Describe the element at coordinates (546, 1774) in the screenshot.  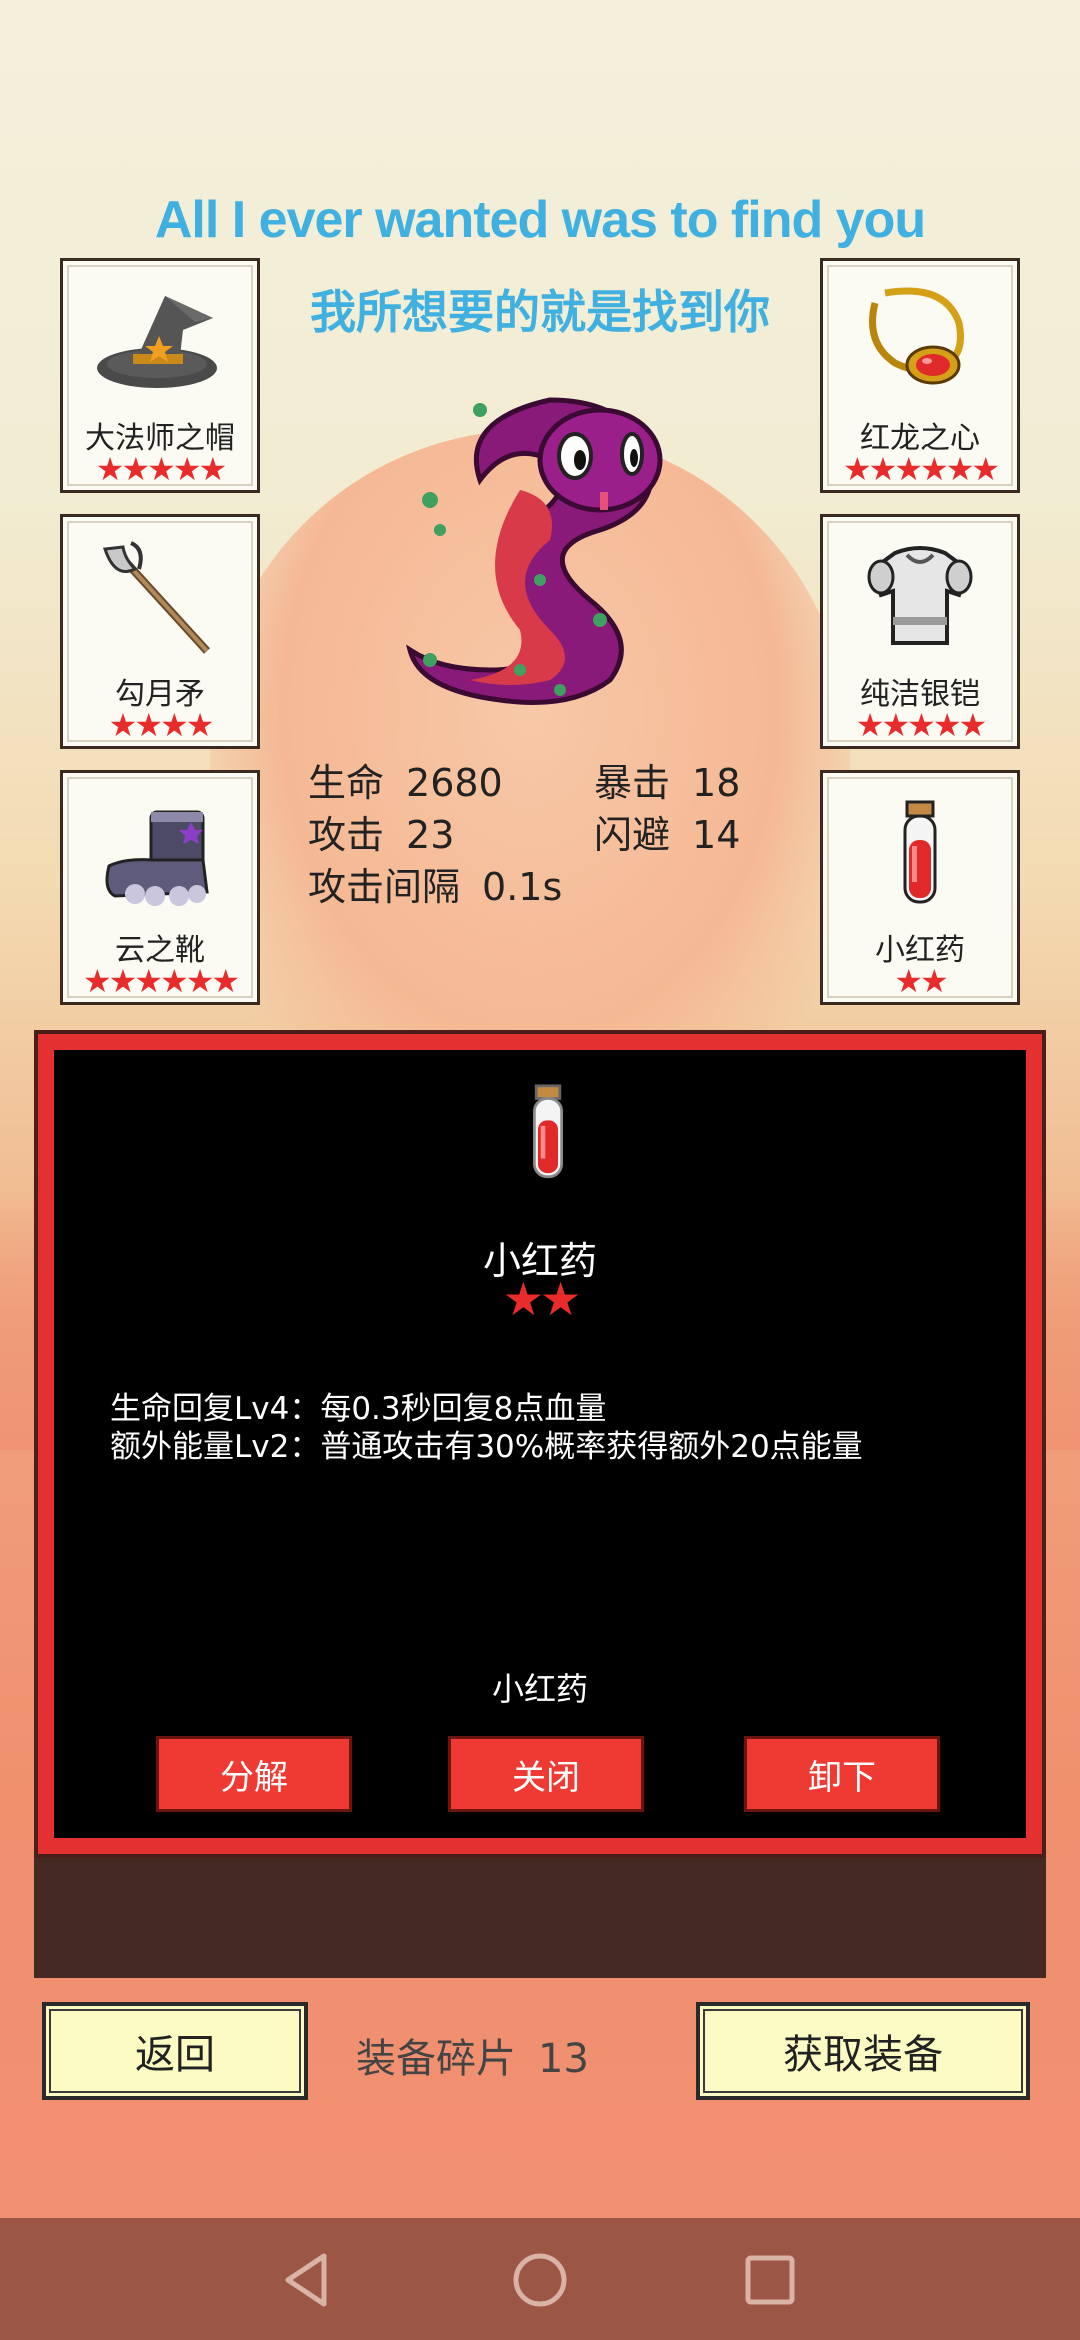
I see `close-button: 关闭` at that location.